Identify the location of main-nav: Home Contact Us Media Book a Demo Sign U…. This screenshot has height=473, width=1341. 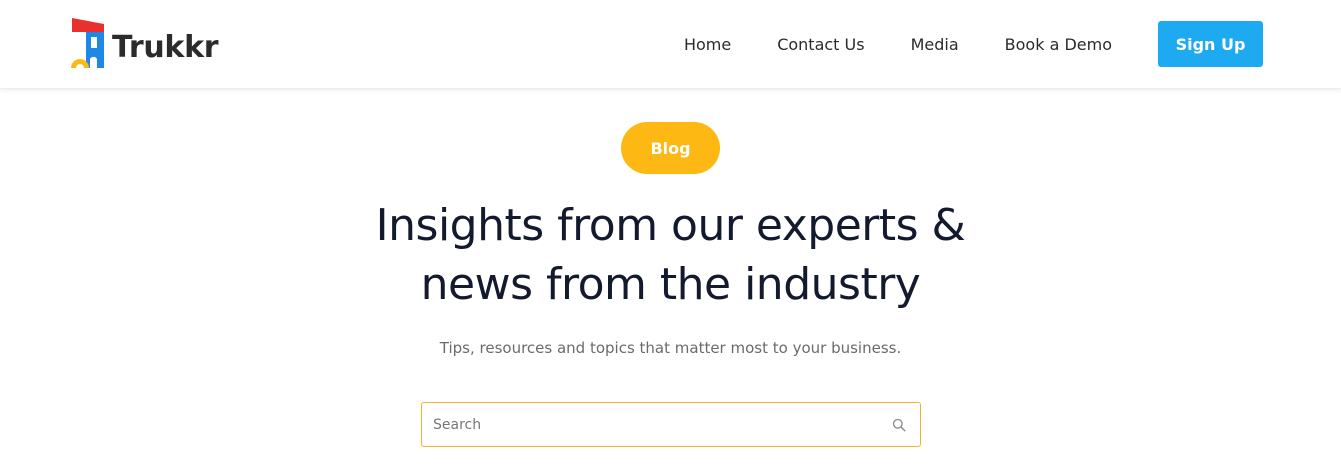
(973, 44).